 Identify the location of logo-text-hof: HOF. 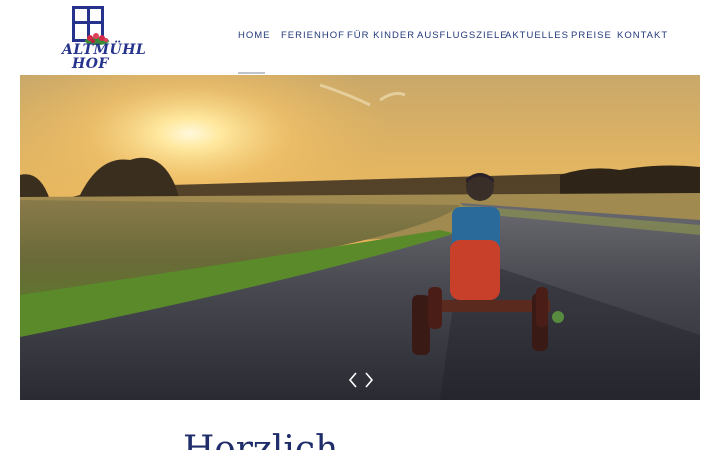
(90, 64).